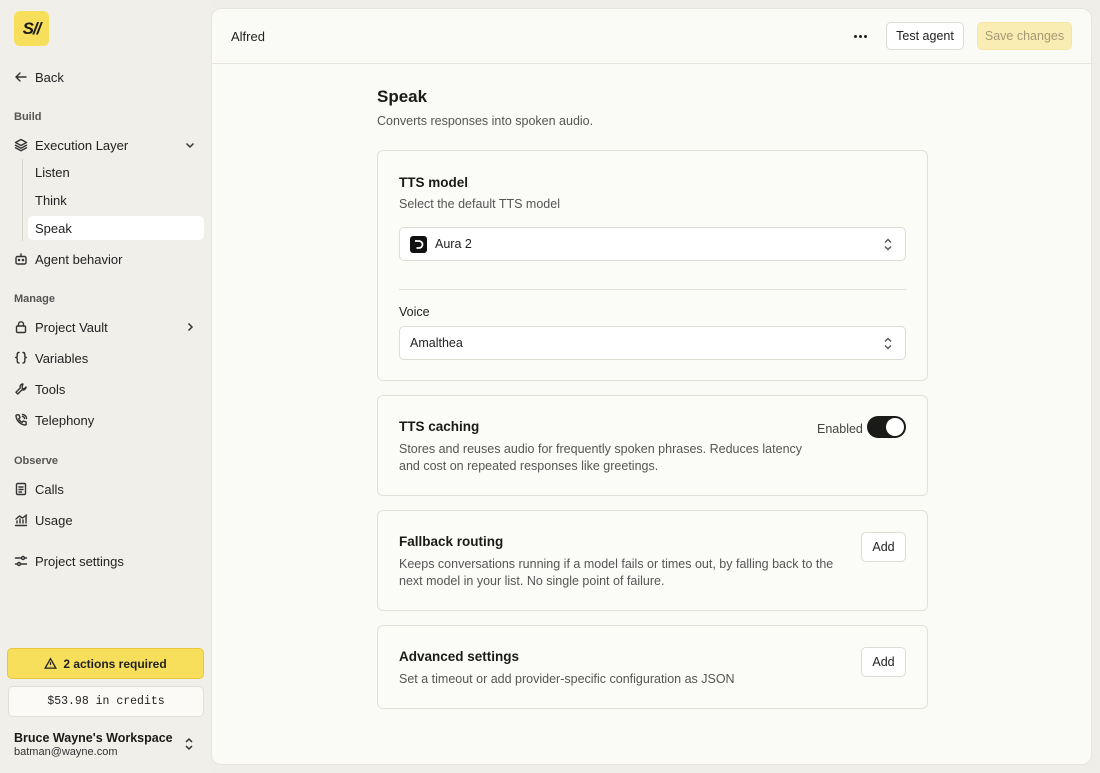 The width and height of the screenshot is (1100, 773). What do you see at coordinates (479, 204) in the screenshot?
I see `card-description: Select the default TTS model` at bounding box center [479, 204].